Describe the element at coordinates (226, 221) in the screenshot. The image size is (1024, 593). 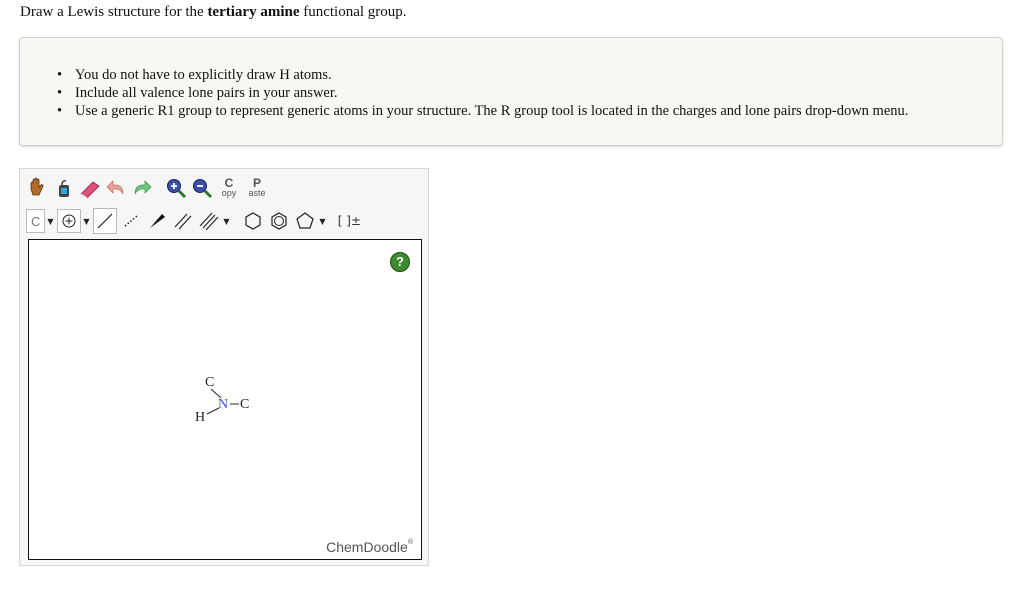
I see `bond-dropdown-arrow: ▼` at that location.